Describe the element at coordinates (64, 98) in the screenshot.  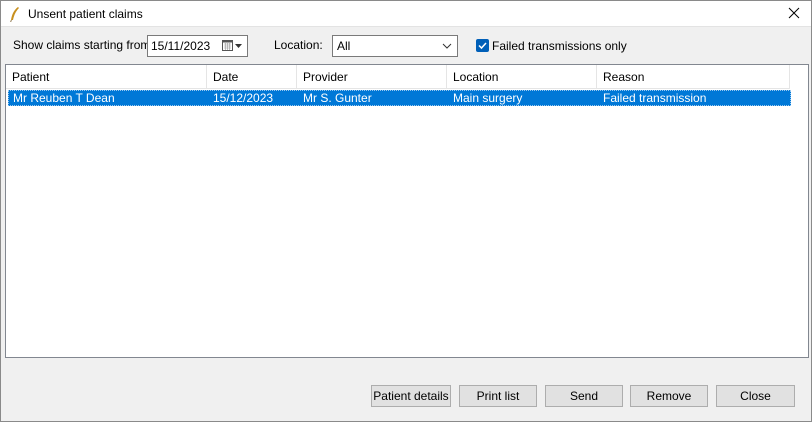
I see `cell-patient: Mr Reuben T Dean` at that location.